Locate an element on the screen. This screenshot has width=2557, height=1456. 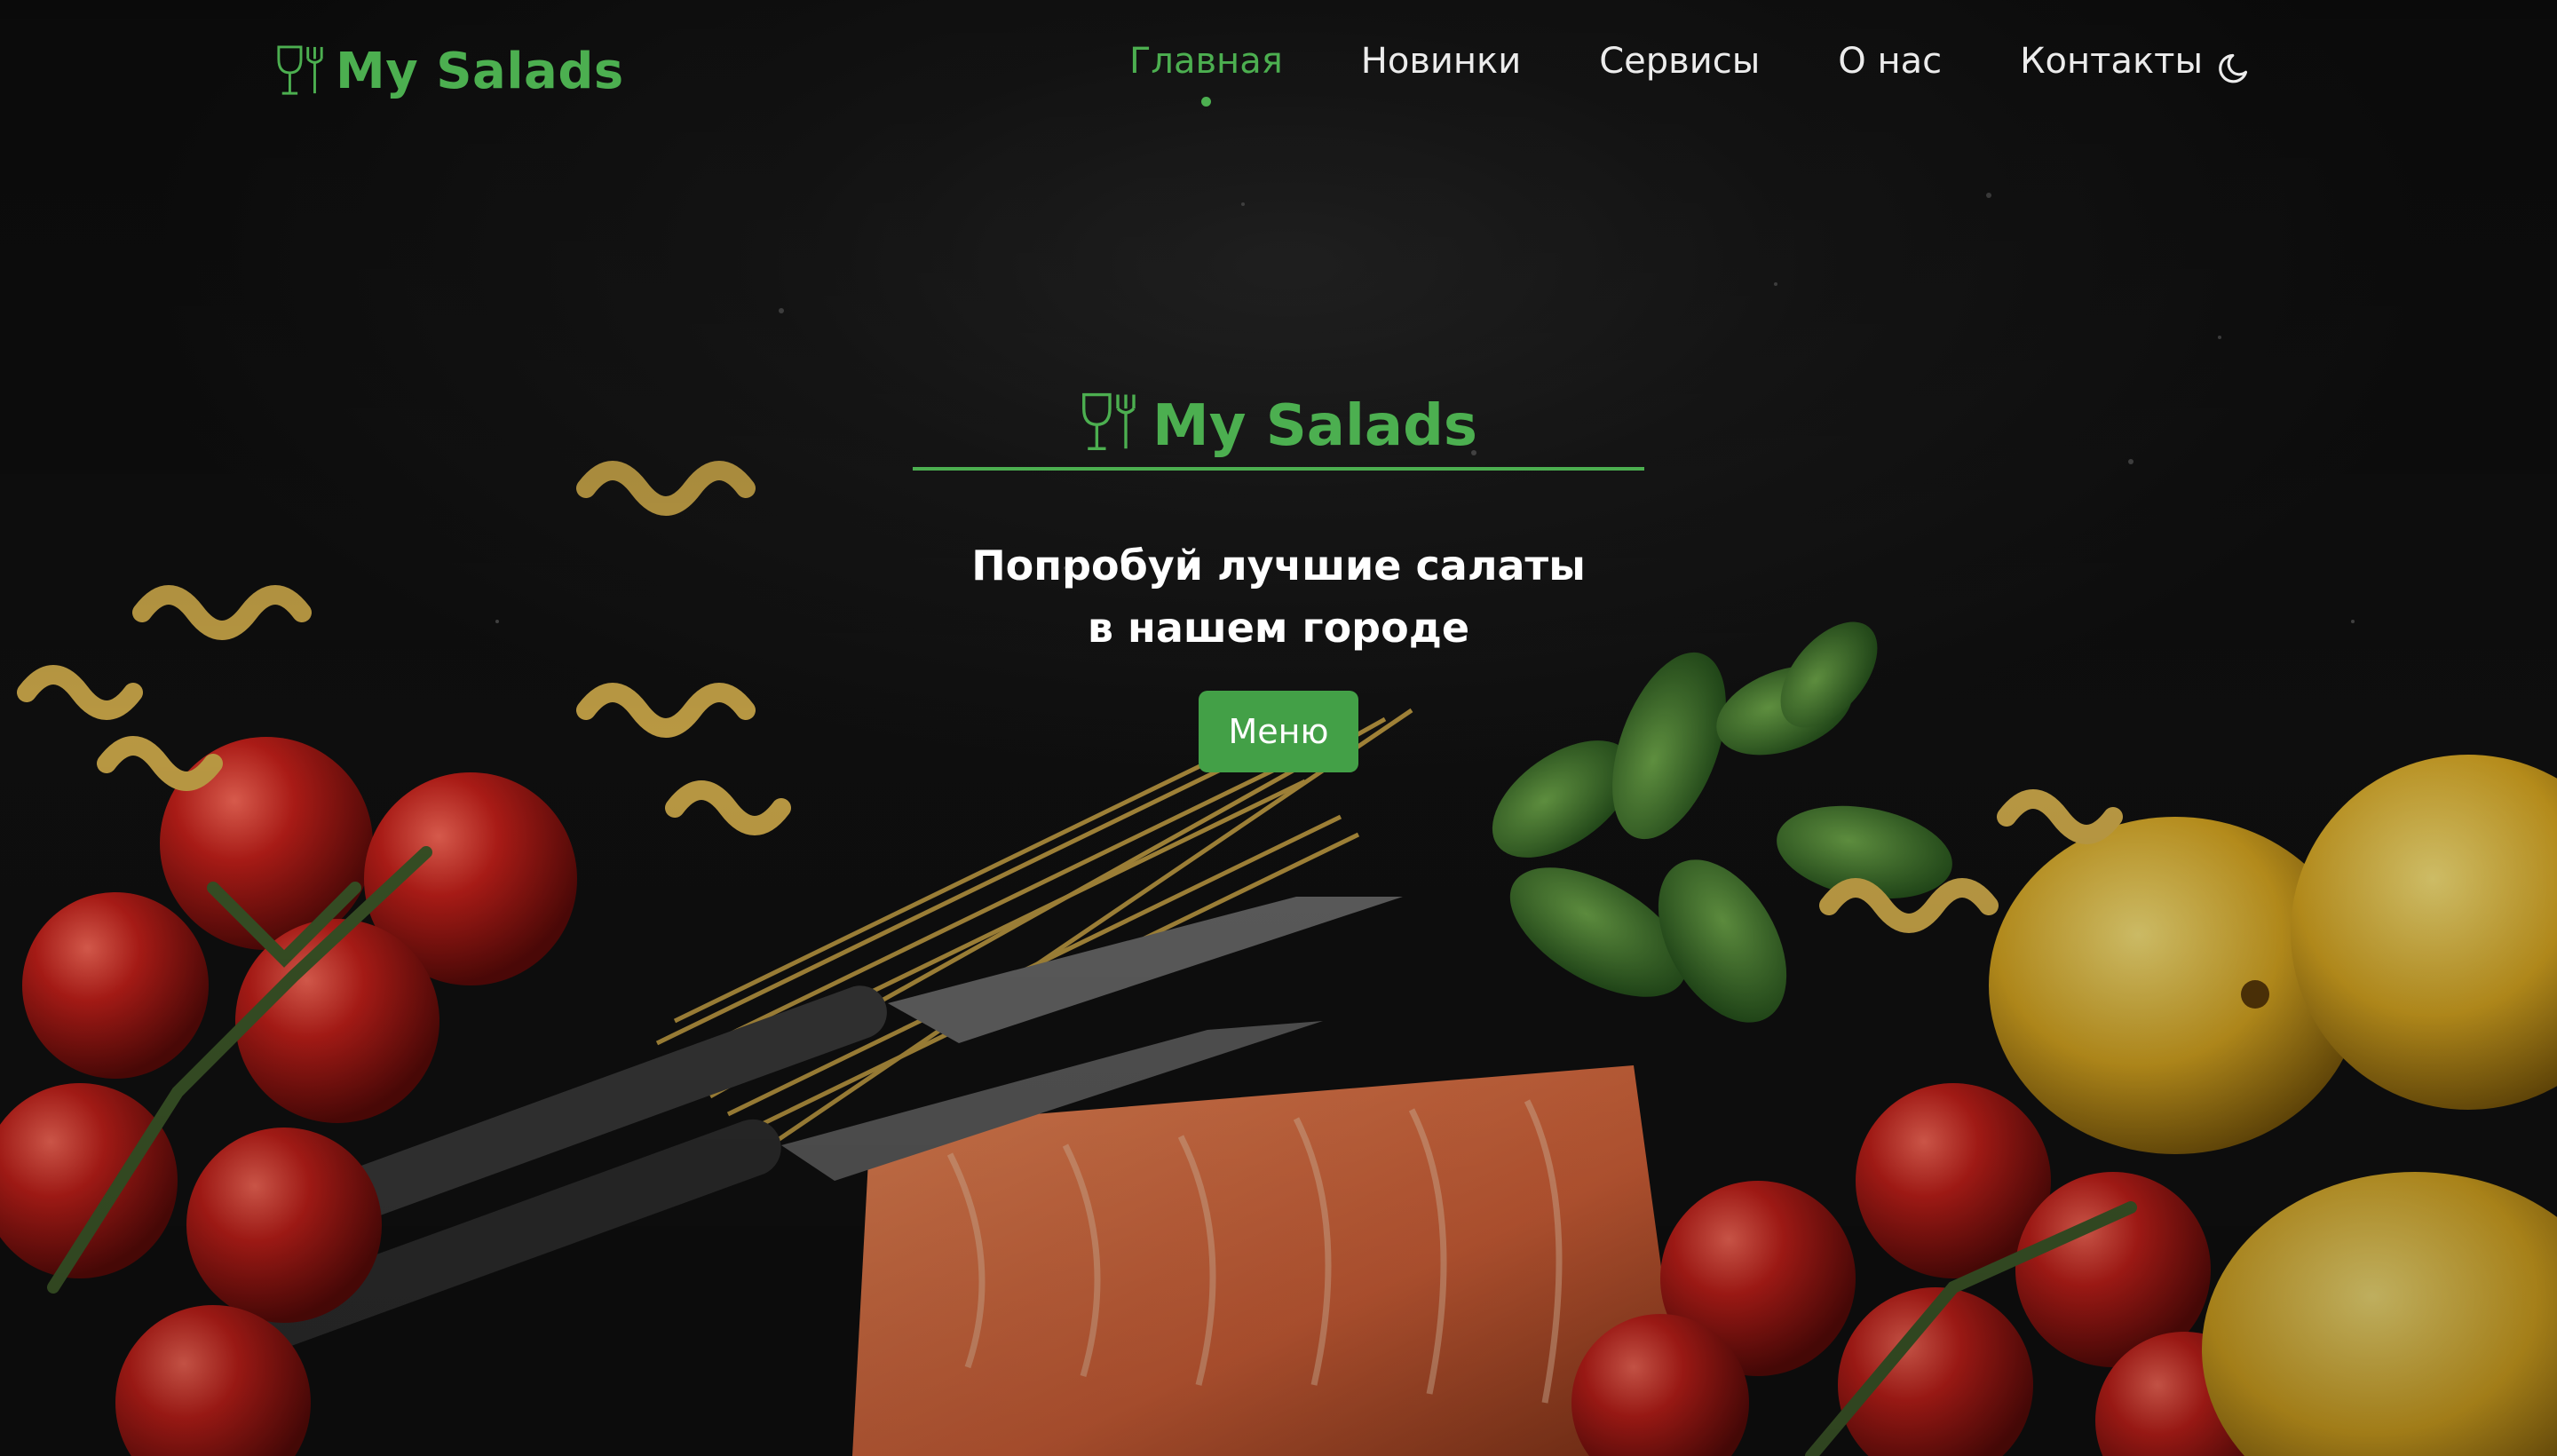
nav-item-new: Новинки is located at coordinates (1441, 61).